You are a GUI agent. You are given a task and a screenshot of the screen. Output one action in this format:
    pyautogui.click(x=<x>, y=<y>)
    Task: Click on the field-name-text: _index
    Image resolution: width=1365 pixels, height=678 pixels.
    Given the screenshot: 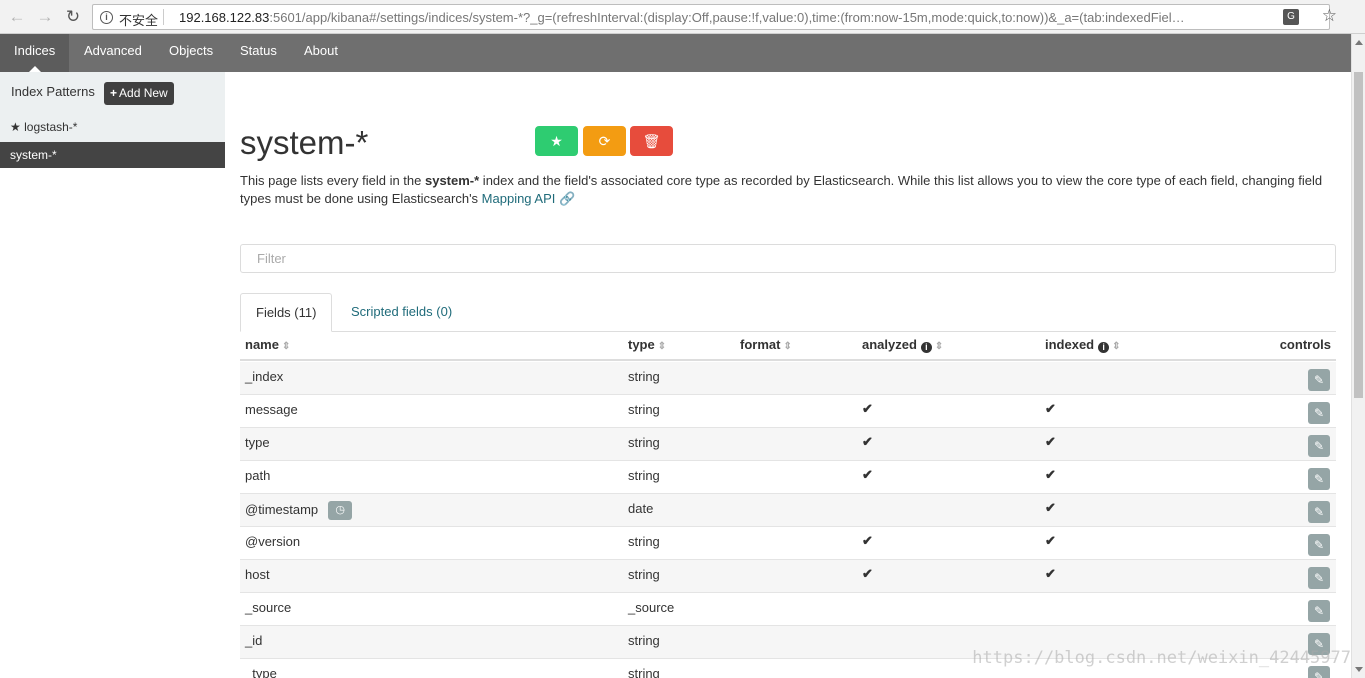 What is the action you would take?
    pyautogui.click(x=264, y=376)
    